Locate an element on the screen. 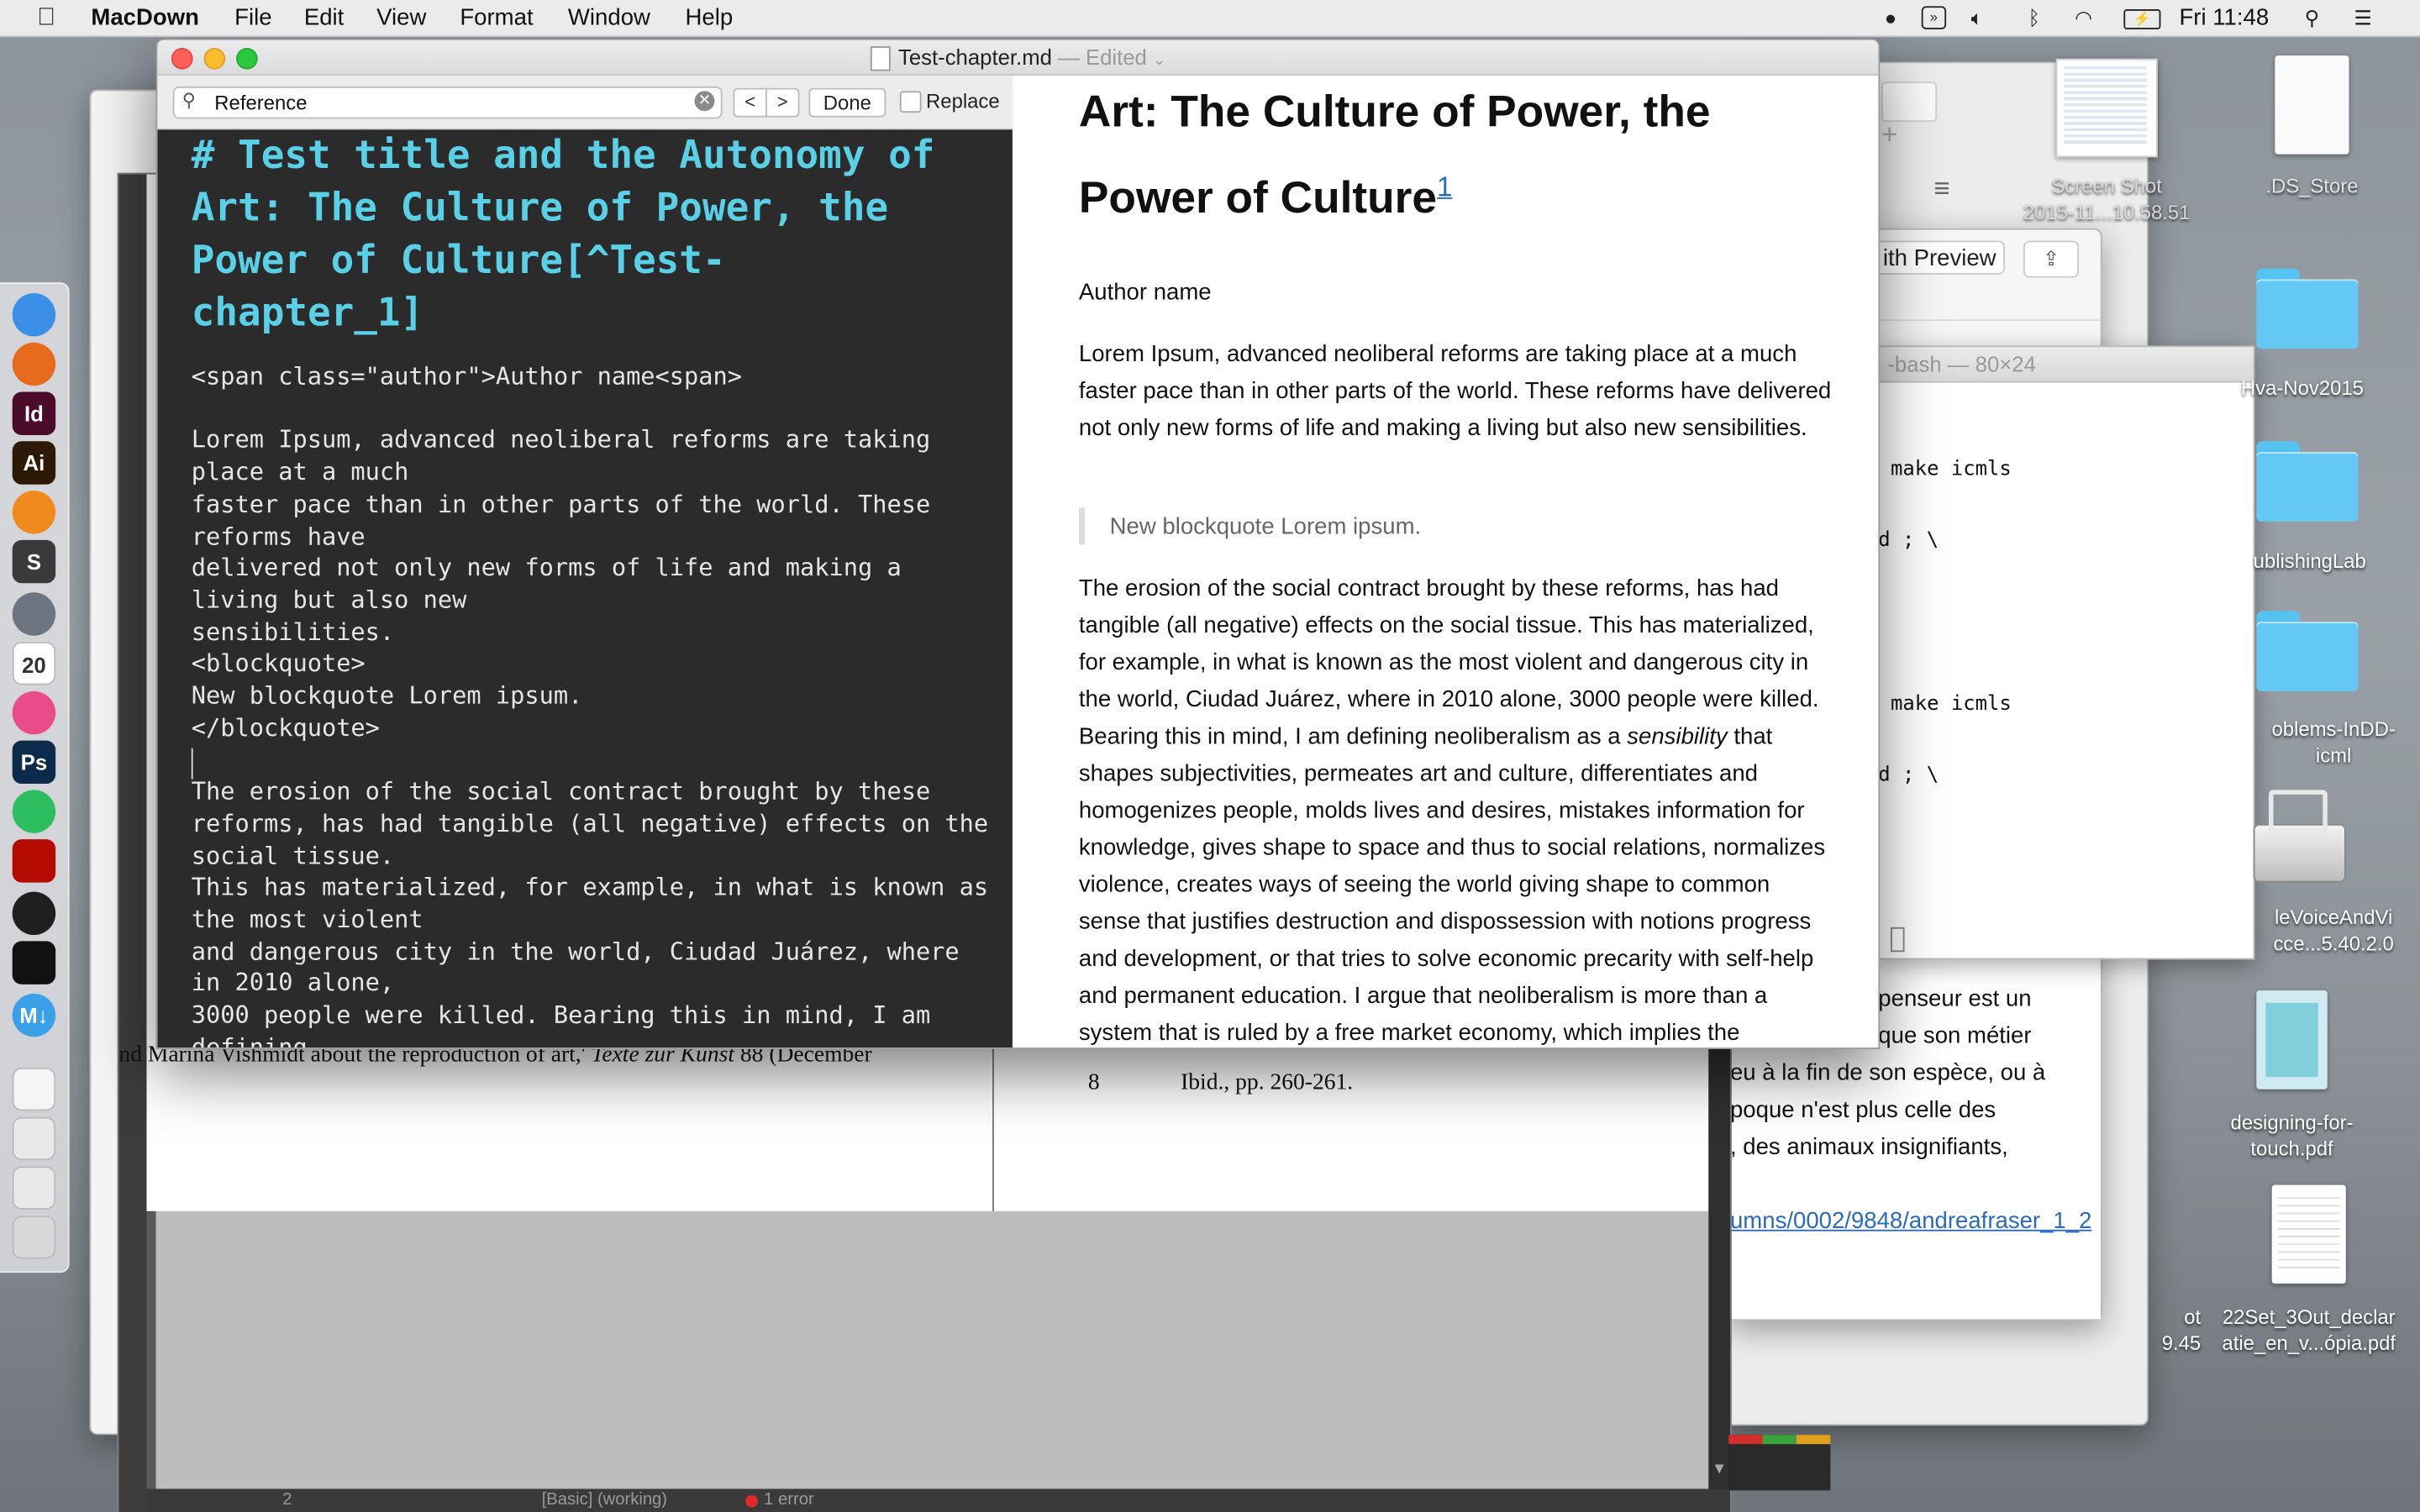  menu-edit: Edit is located at coordinates (324, 18).